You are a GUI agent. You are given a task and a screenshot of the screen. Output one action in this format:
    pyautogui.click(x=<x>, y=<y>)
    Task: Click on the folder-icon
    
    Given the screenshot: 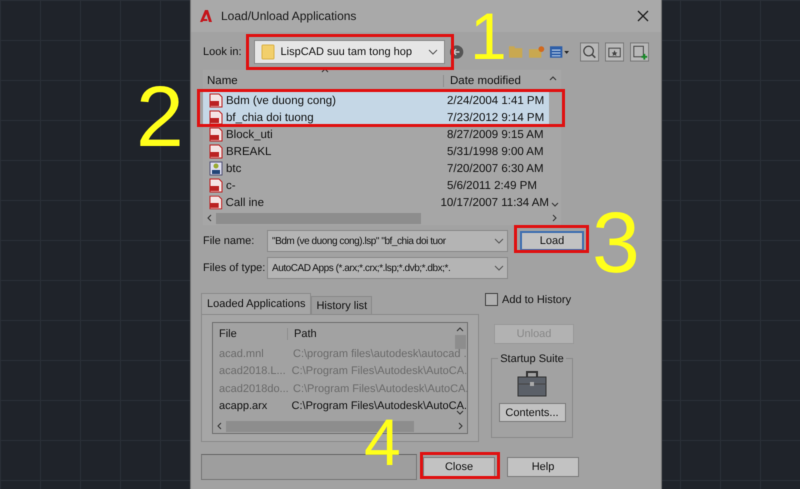 What is the action you would take?
    pyautogui.click(x=267, y=52)
    